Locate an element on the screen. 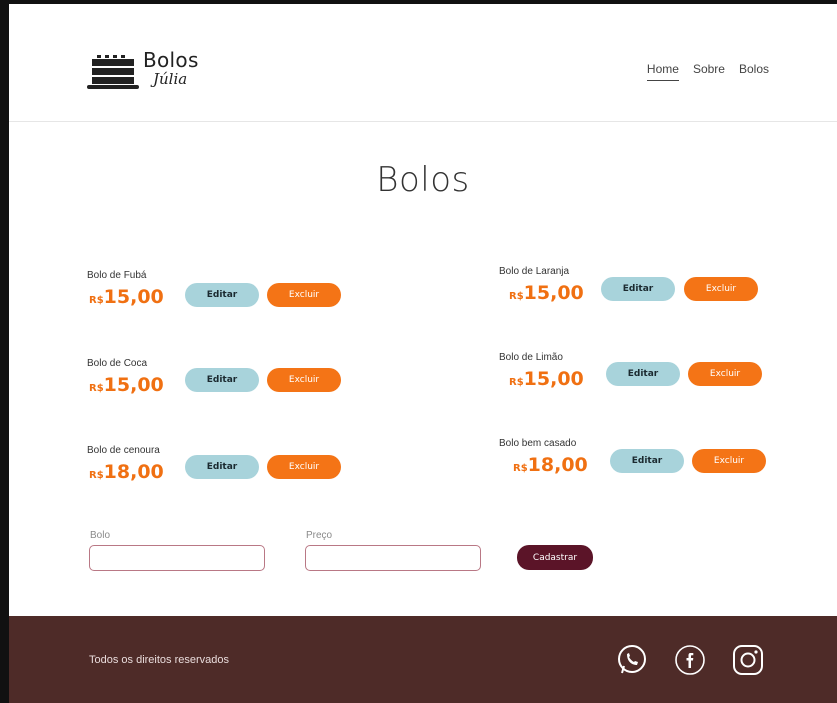 This screenshot has width=837, height=703. cake-name: Bolo de Limão is located at coordinates (531, 357).